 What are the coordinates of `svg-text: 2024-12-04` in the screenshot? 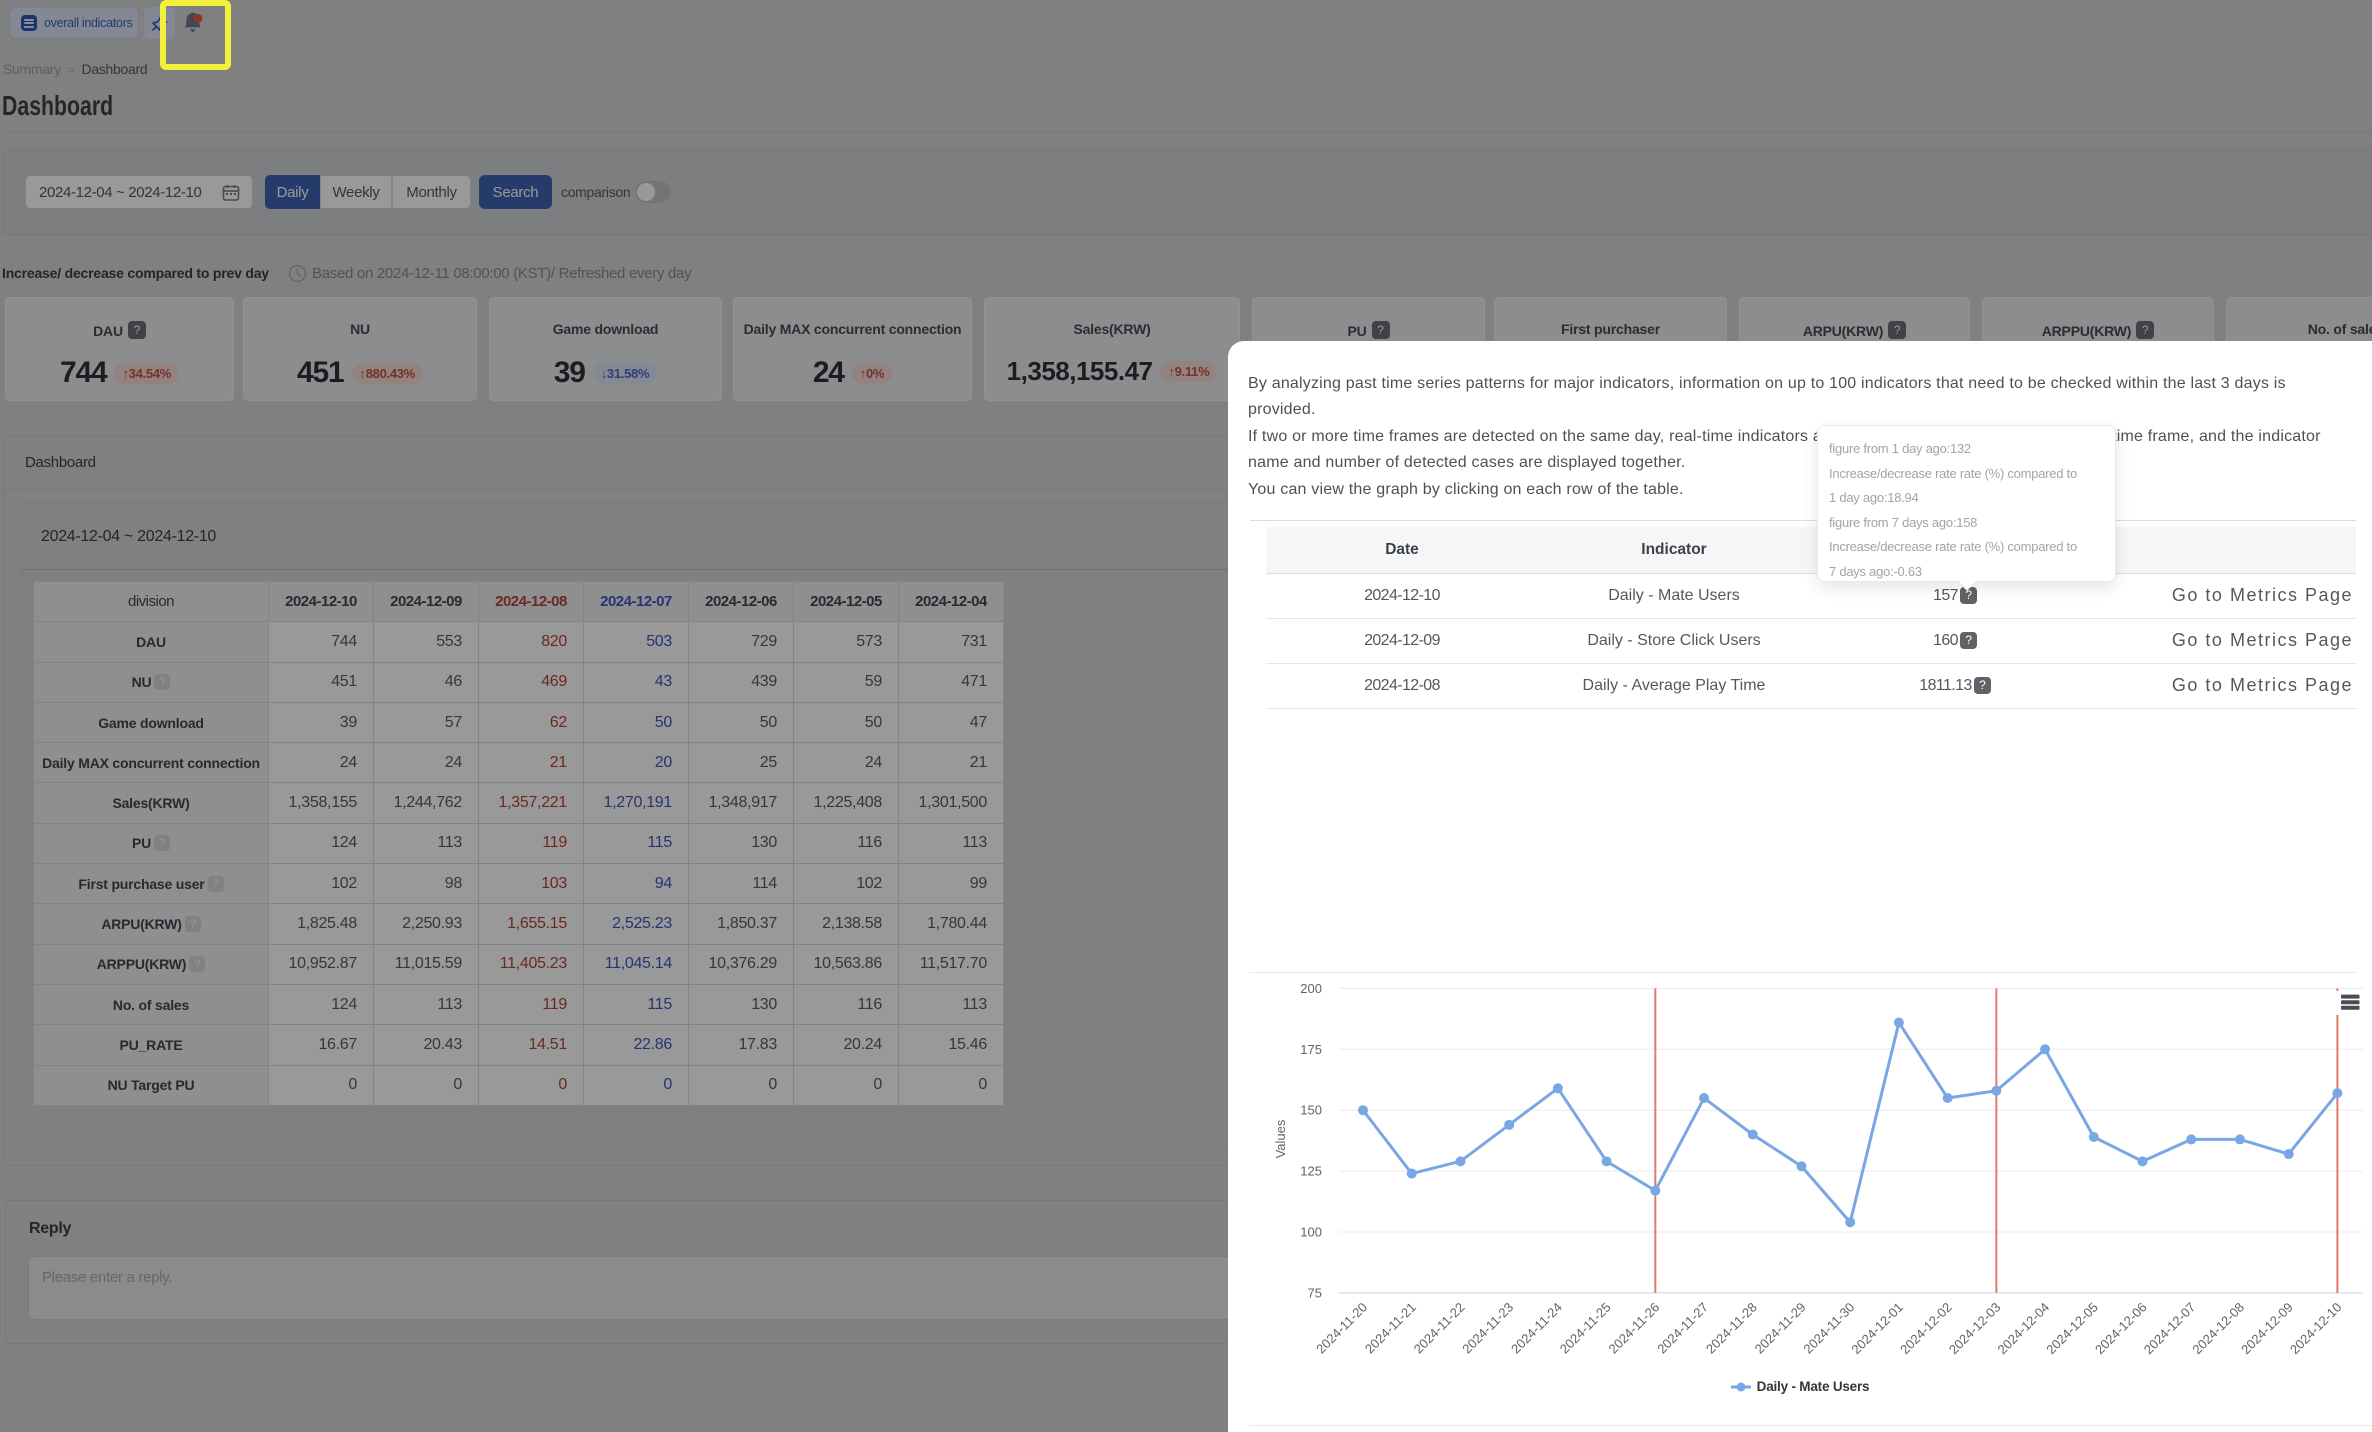 It's located at (2024, 1329).